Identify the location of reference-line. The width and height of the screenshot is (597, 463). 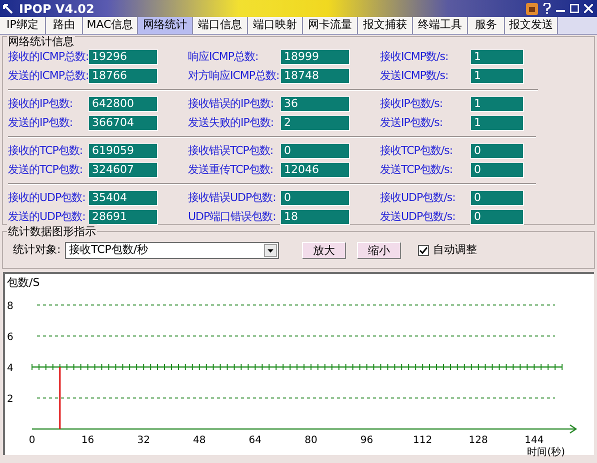
(60, 398).